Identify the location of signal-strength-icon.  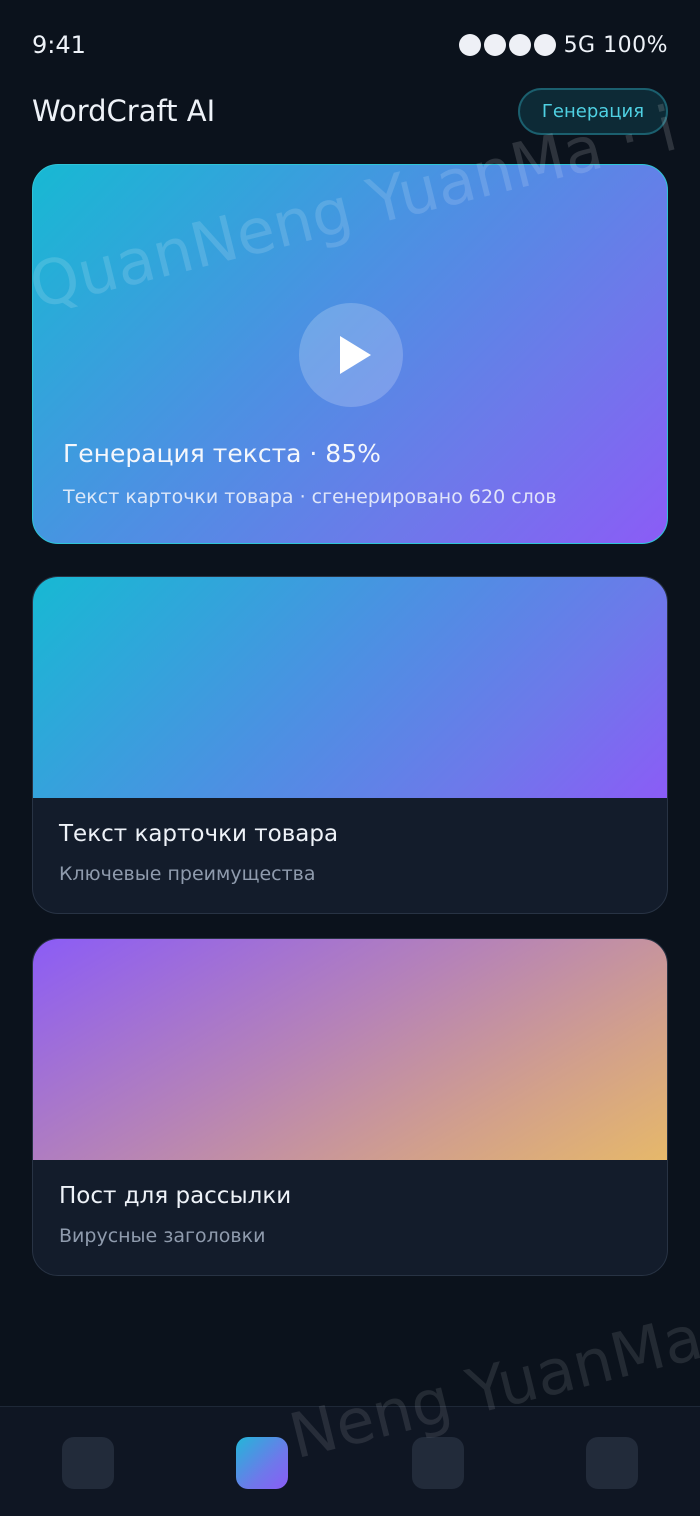
(507, 45).